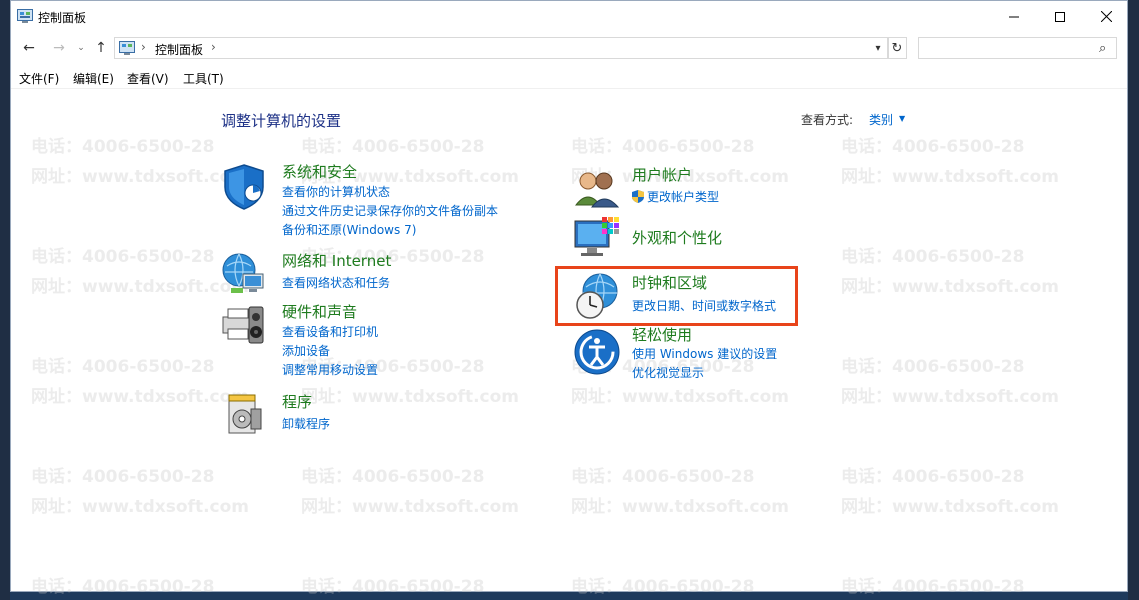 Image resolution: width=1139 pixels, height=600 pixels. What do you see at coordinates (676, 296) in the screenshot?
I see `highlight-box-clock-region` at bounding box center [676, 296].